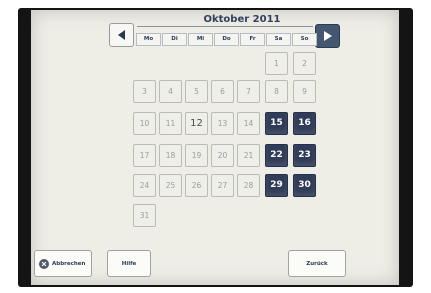  Describe the element at coordinates (196, 91) in the screenshot. I see `calendar-day-5: 5` at that location.